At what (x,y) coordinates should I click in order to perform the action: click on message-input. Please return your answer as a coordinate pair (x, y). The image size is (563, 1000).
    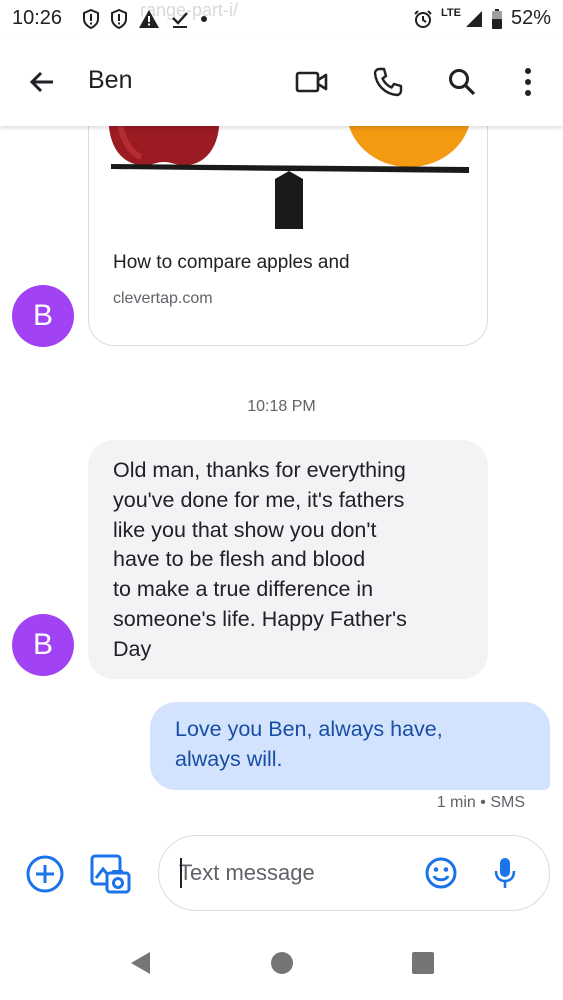
    Looking at the image, I should click on (294, 873).